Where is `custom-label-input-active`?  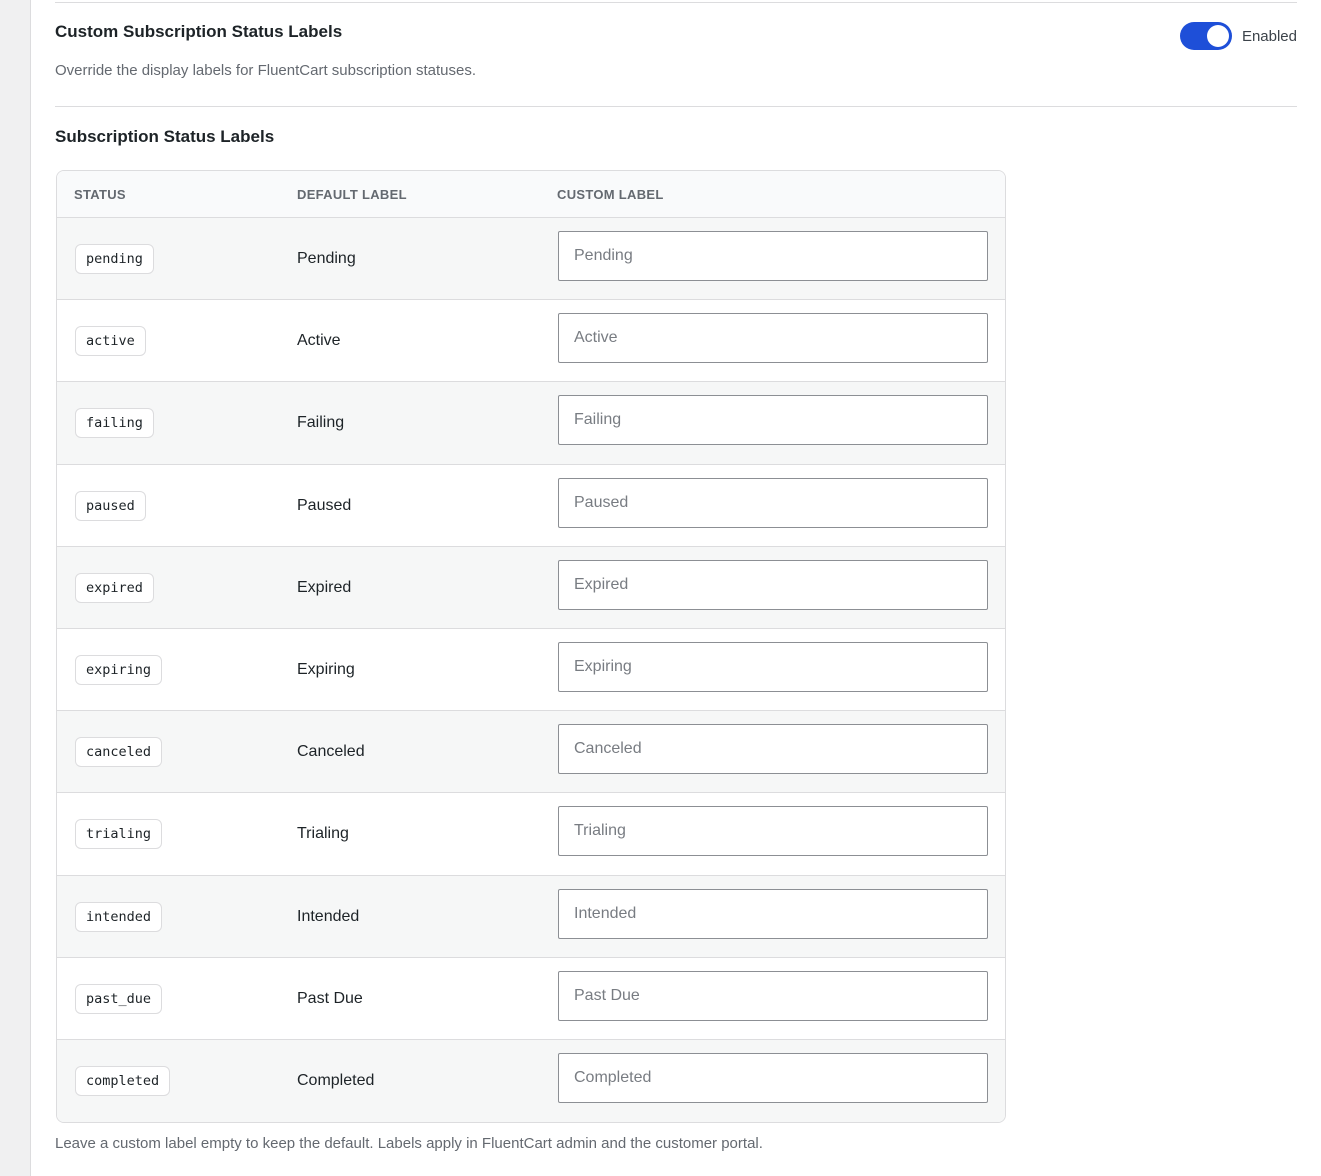 custom-label-input-active is located at coordinates (773, 338).